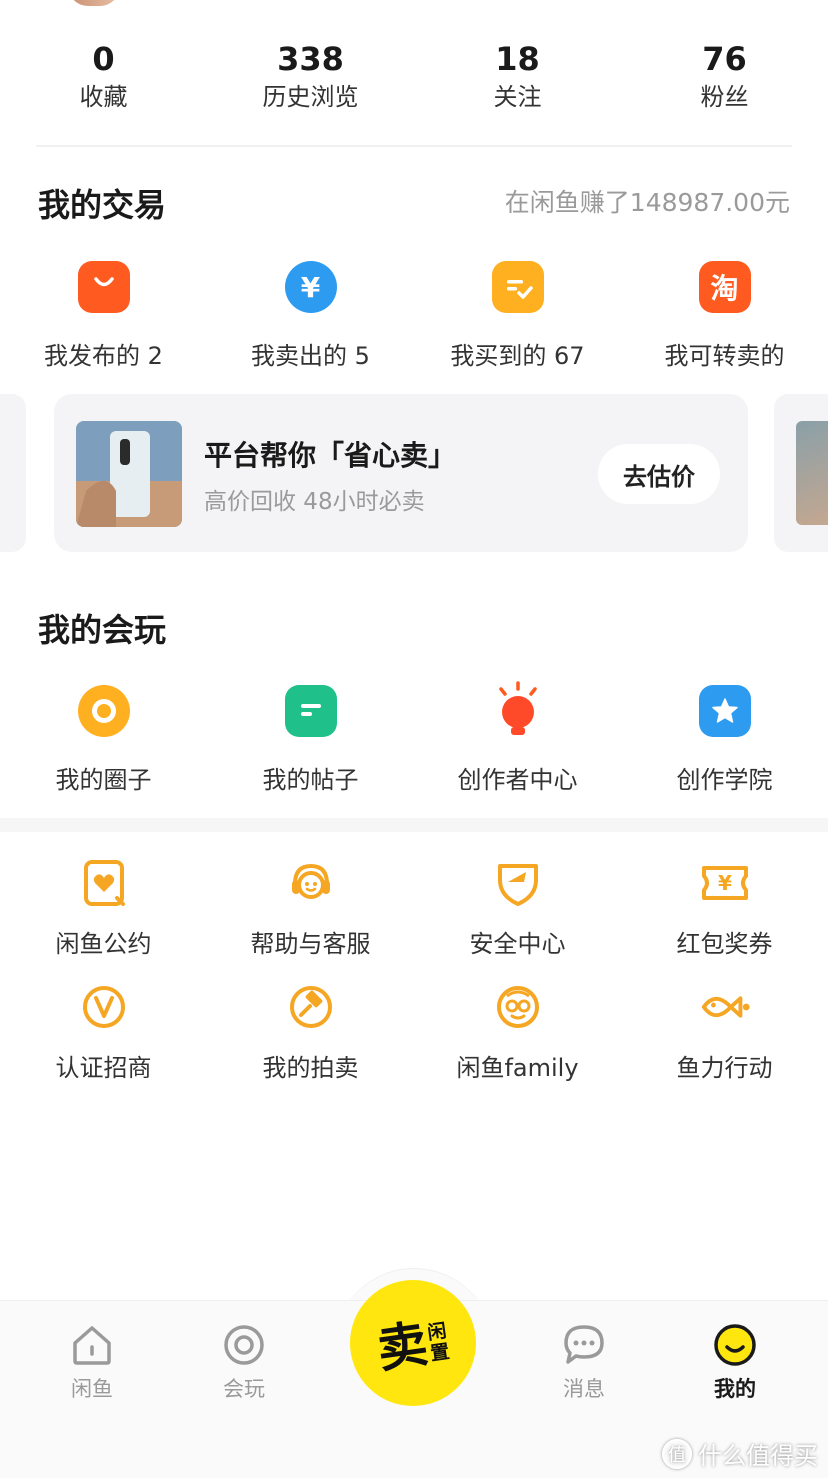  Describe the element at coordinates (584, 1389) in the screenshot. I see `tab-label: 消息` at that location.